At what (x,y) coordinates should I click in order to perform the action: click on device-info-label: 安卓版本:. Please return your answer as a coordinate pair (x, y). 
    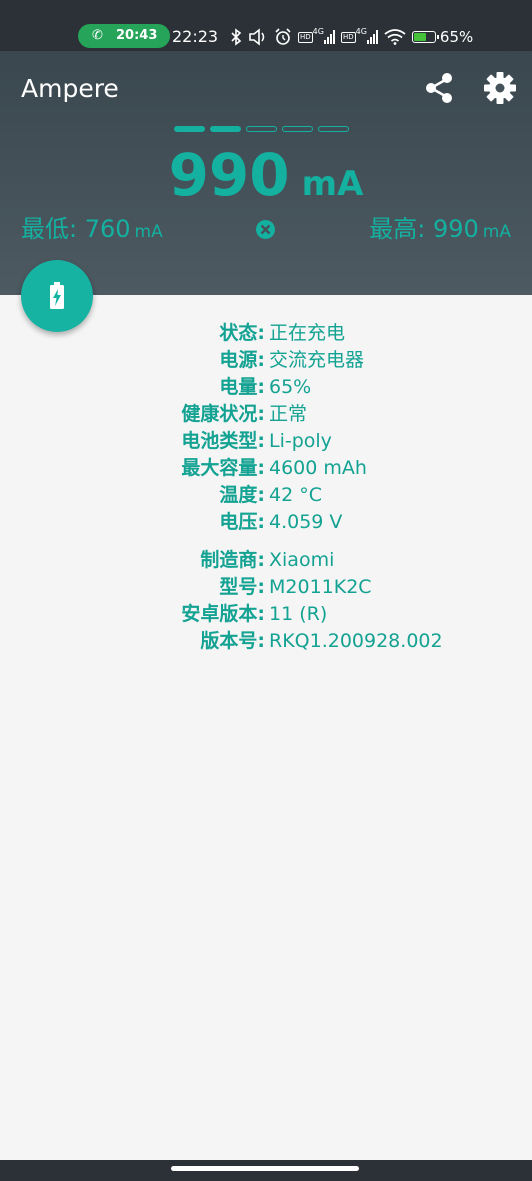
    Looking at the image, I should click on (223, 614).